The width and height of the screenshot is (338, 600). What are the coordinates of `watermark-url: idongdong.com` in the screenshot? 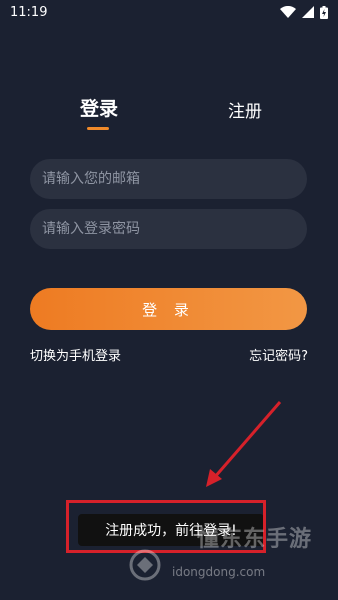 It's located at (219, 572).